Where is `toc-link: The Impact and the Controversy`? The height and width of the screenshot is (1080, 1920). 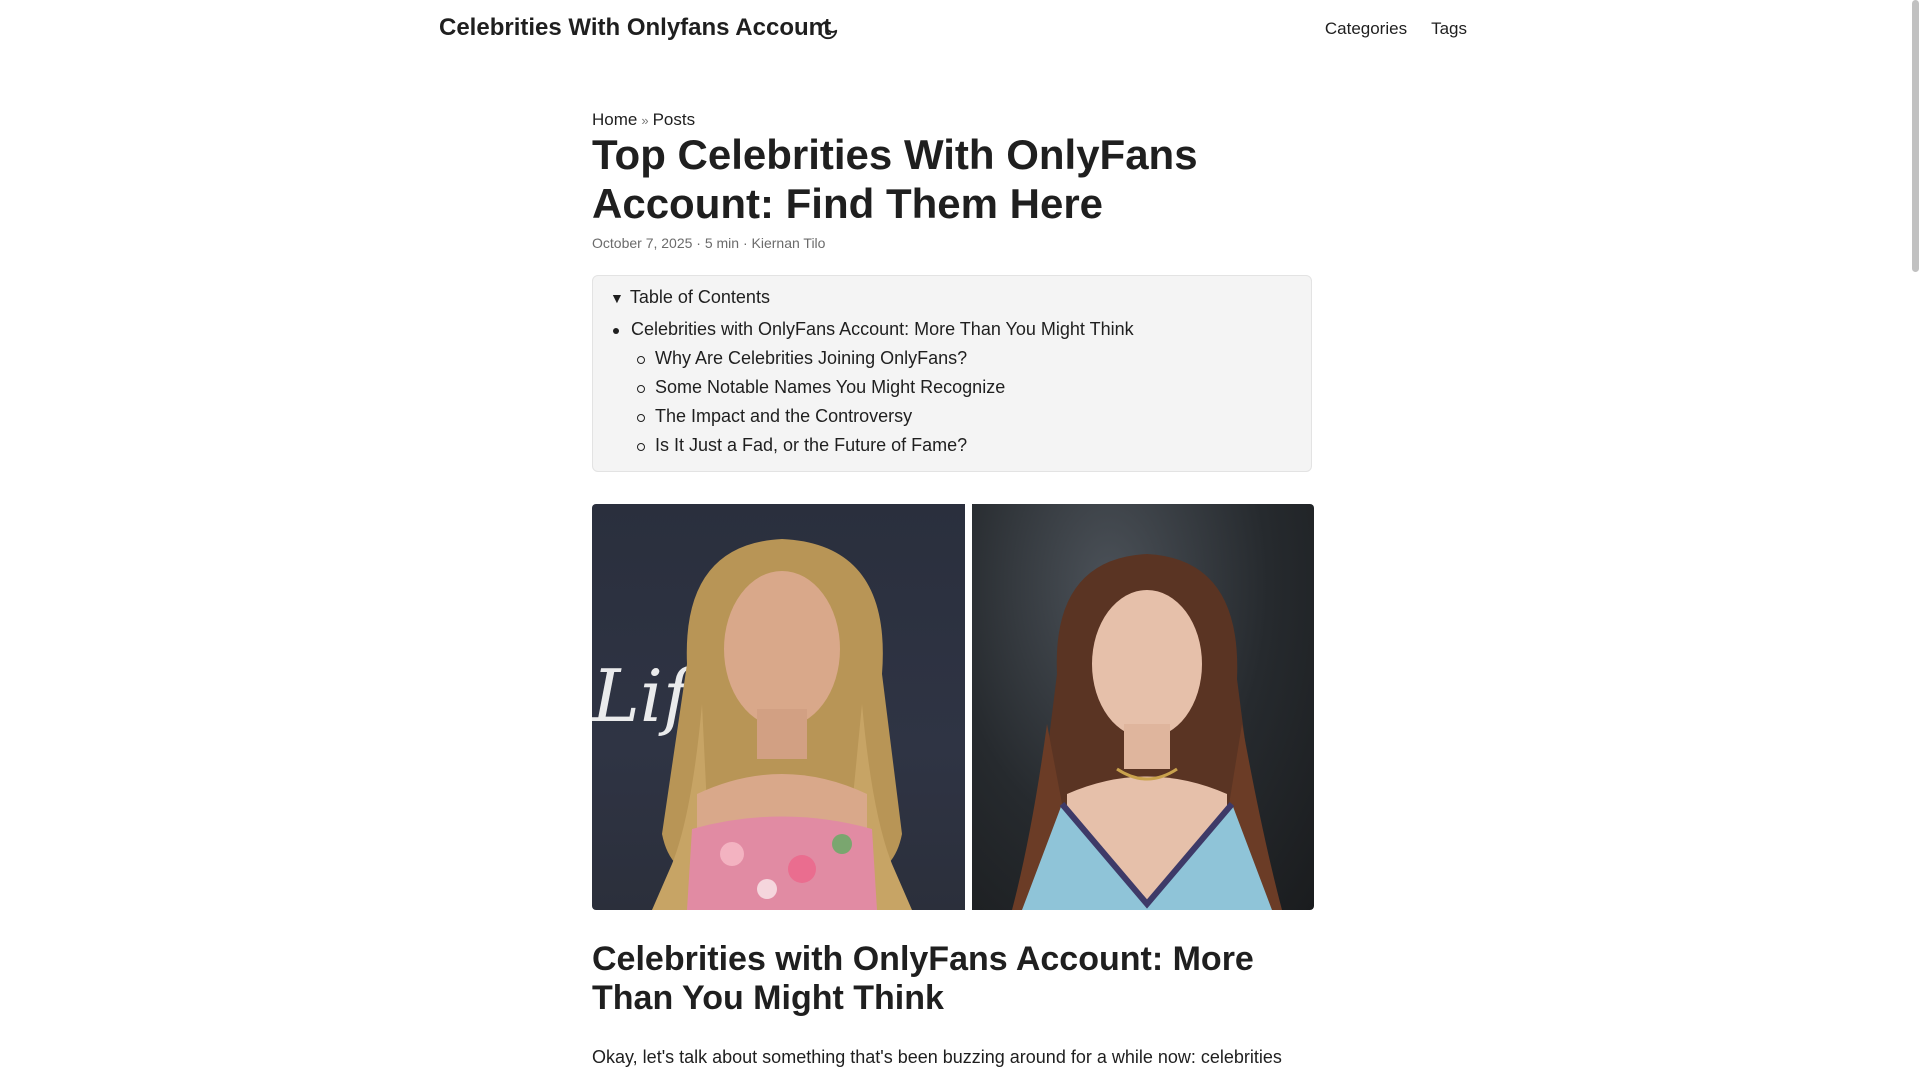
toc-link: The Impact and the Controversy is located at coordinates (783, 416).